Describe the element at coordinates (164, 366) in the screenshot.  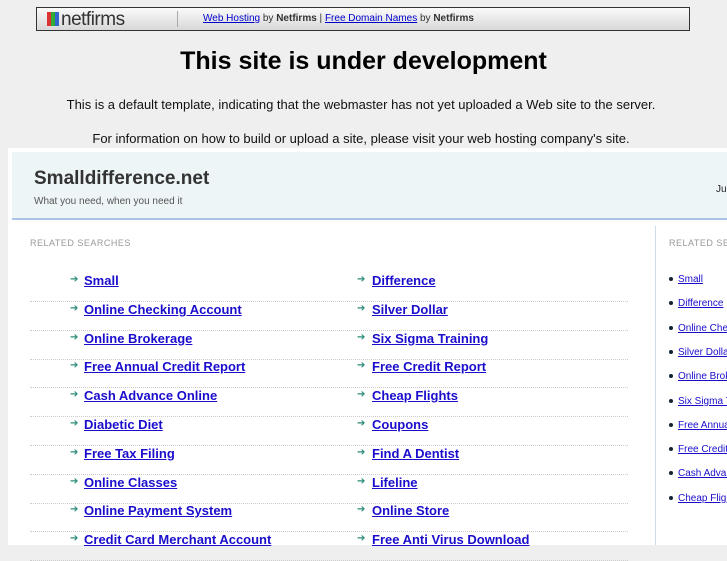
I see `related-link: Free Annual Credit Report` at that location.